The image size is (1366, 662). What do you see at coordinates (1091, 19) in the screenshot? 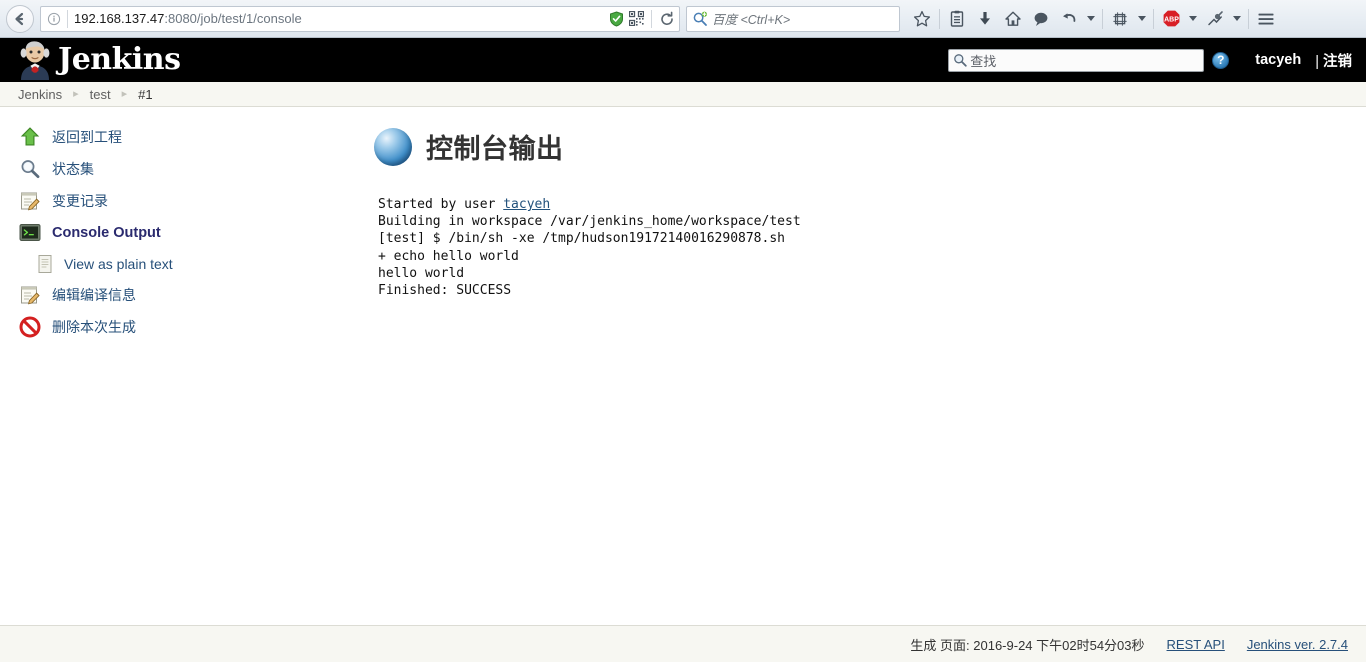
I see `undo-dropdown-caret` at bounding box center [1091, 19].